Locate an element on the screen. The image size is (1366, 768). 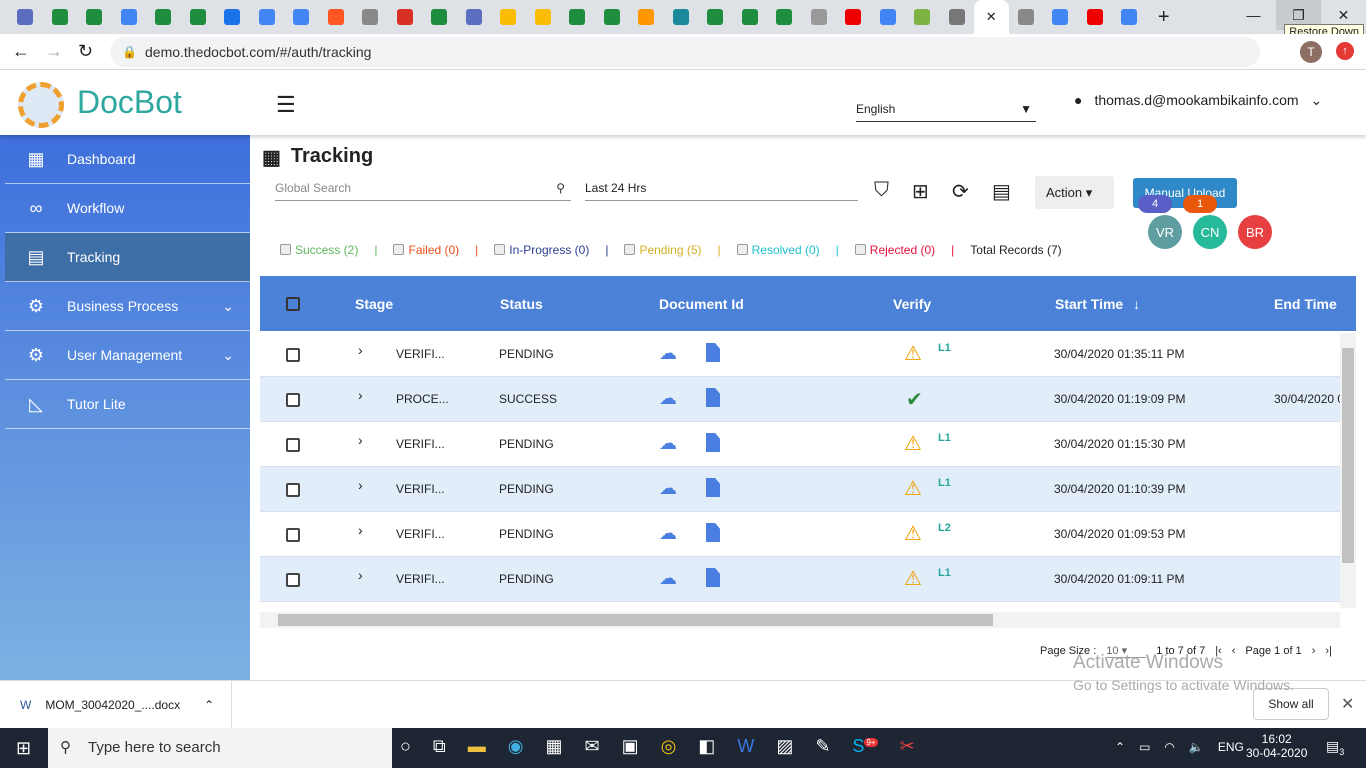
file-explorer-icon: ▬ is located at coordinates (477, 746).